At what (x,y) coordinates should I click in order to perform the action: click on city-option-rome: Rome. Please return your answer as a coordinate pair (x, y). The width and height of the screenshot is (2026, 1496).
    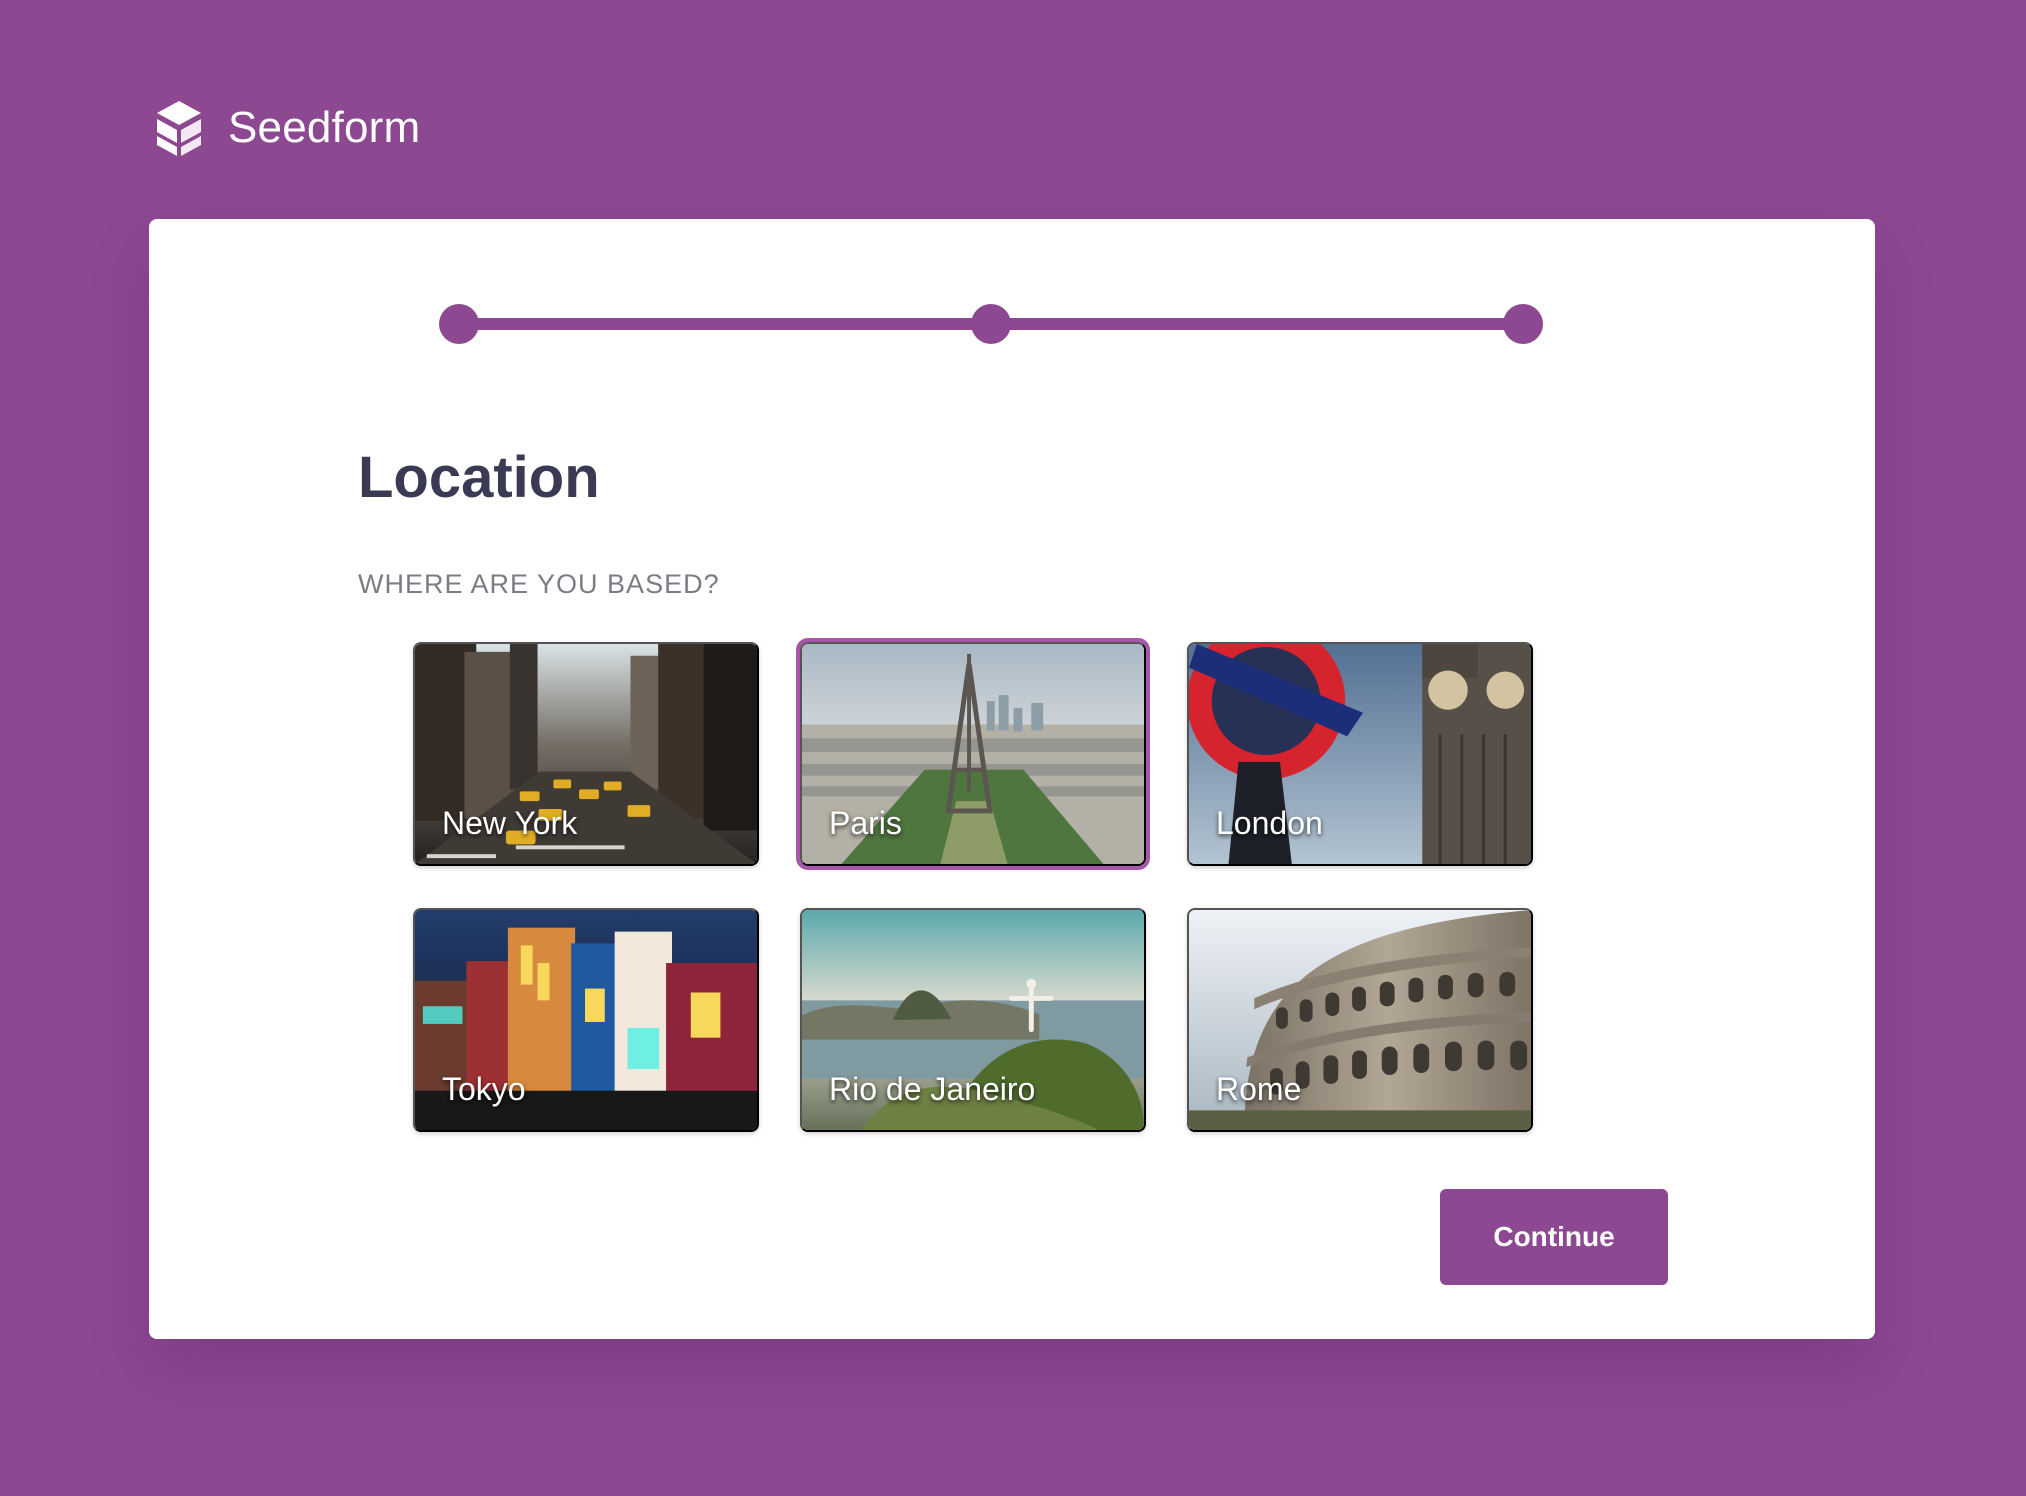
    Looking at the image, I should click on (1360, 1020).